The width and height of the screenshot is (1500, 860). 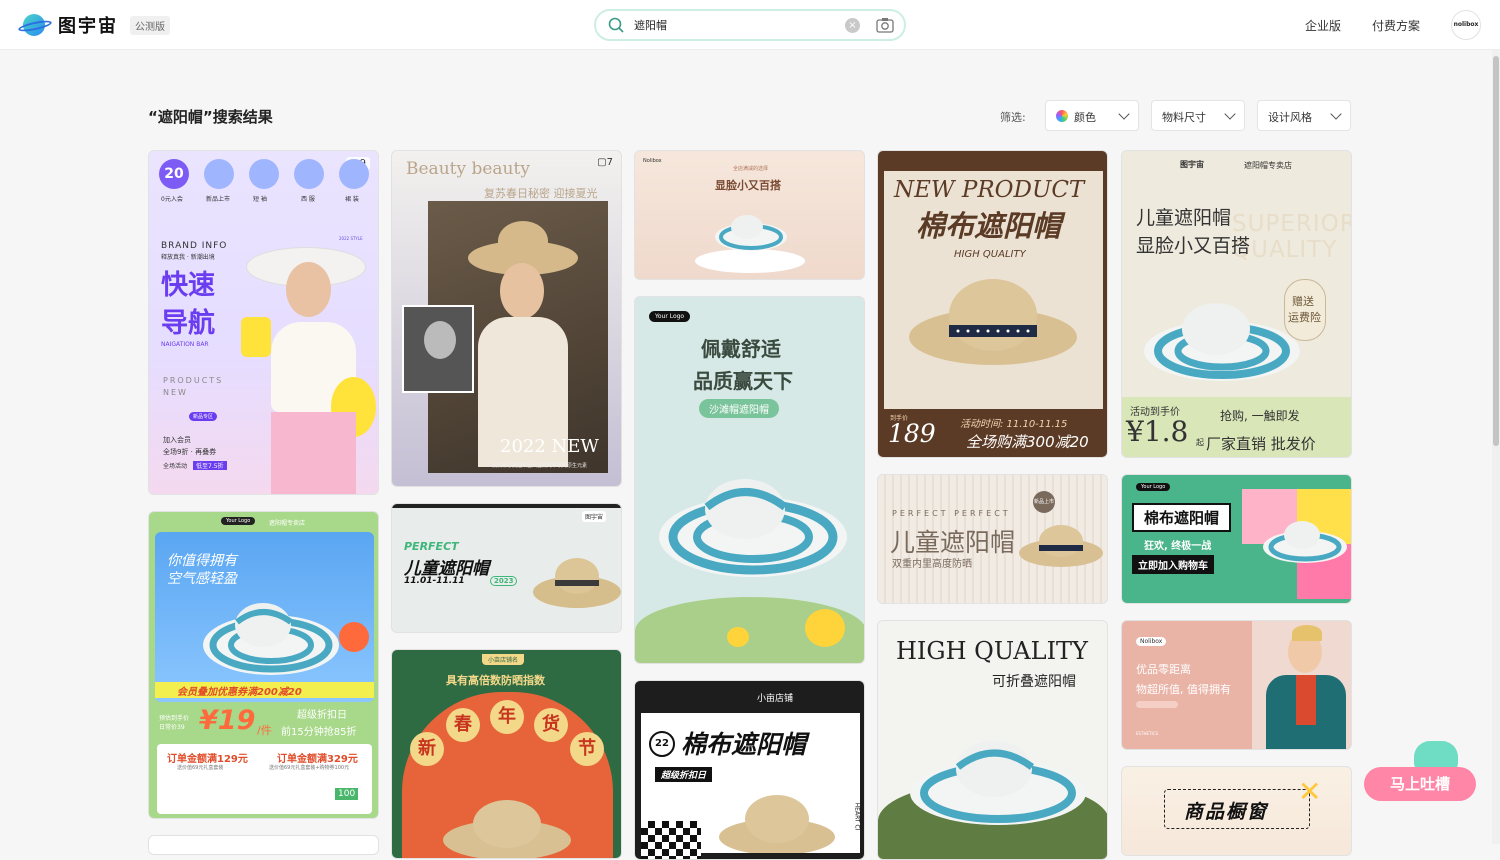 I want to click on logo: 图宇宙 公测版, so click(x=93, y=25).